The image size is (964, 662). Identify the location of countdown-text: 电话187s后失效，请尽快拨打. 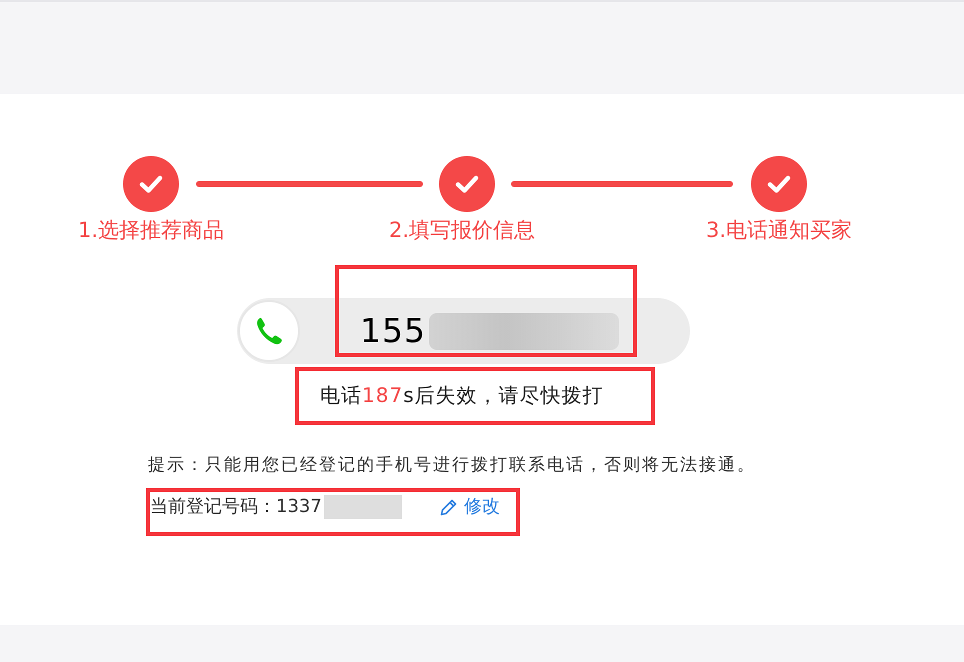
(462, 395).